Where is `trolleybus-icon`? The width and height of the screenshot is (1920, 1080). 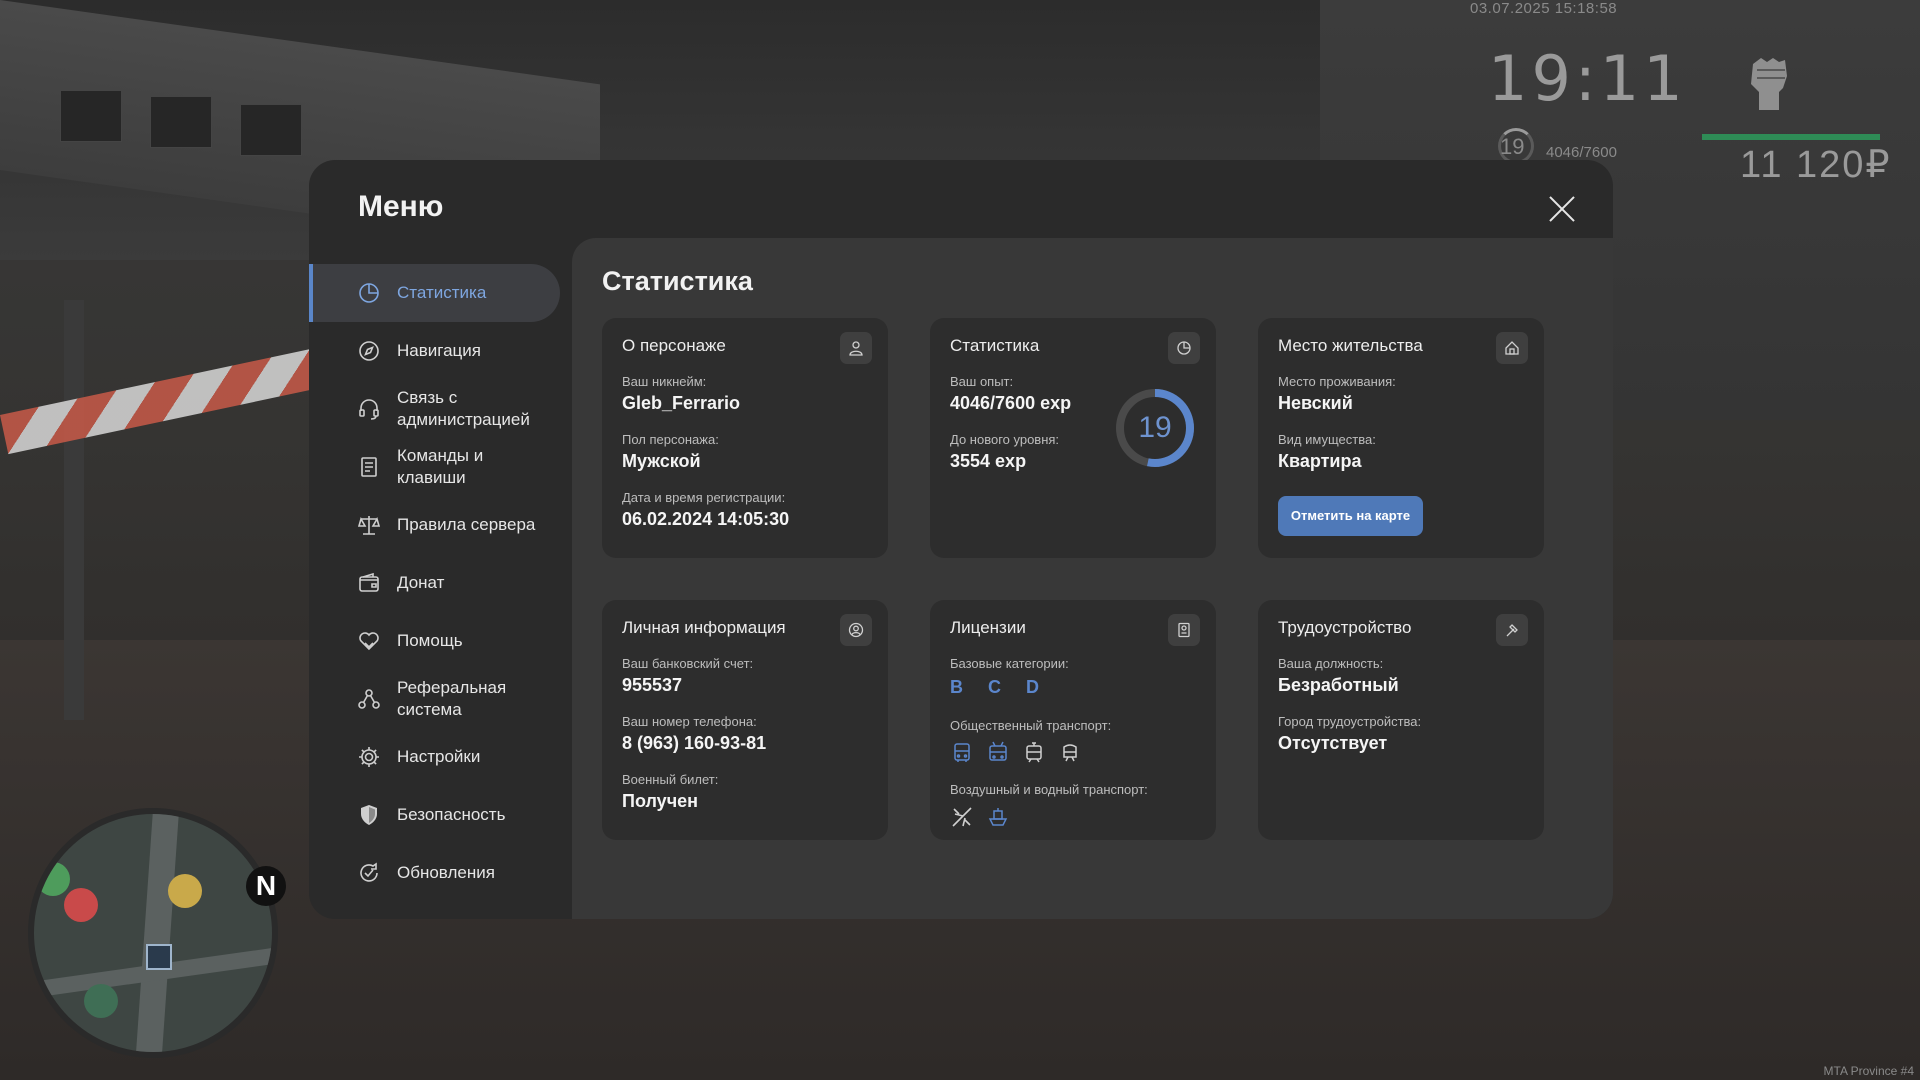
trolleybus-icon is located at coordinates (998, 751).